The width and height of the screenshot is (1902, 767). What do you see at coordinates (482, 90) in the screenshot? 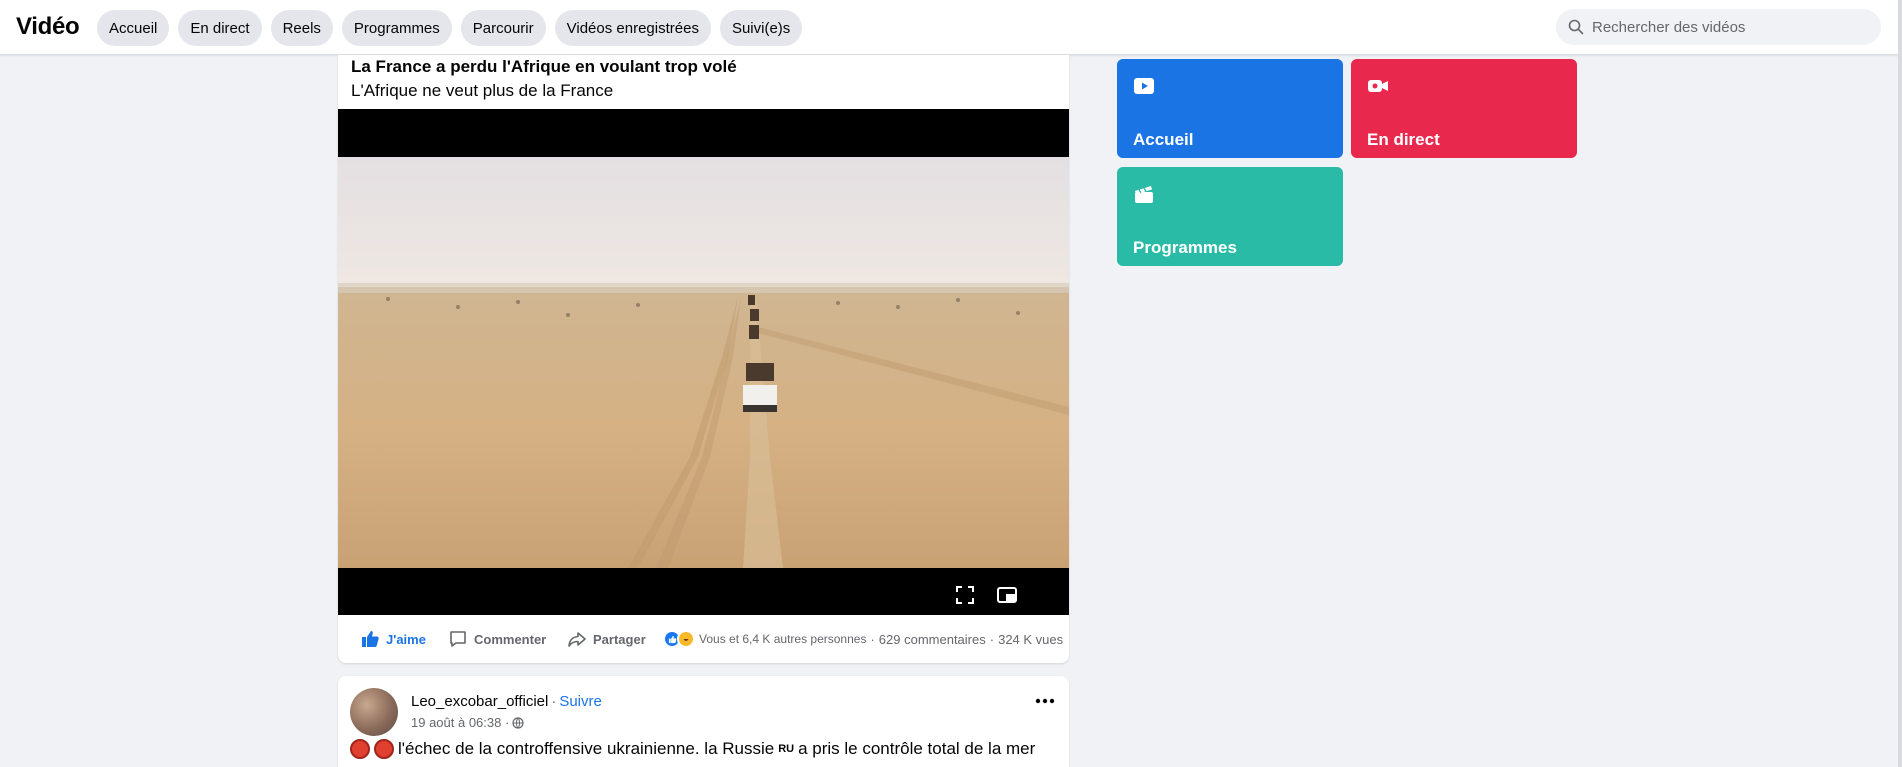
I see `post-subtitle: L'Afrique ne veut plus de la France` at bounding box center [482, 90].